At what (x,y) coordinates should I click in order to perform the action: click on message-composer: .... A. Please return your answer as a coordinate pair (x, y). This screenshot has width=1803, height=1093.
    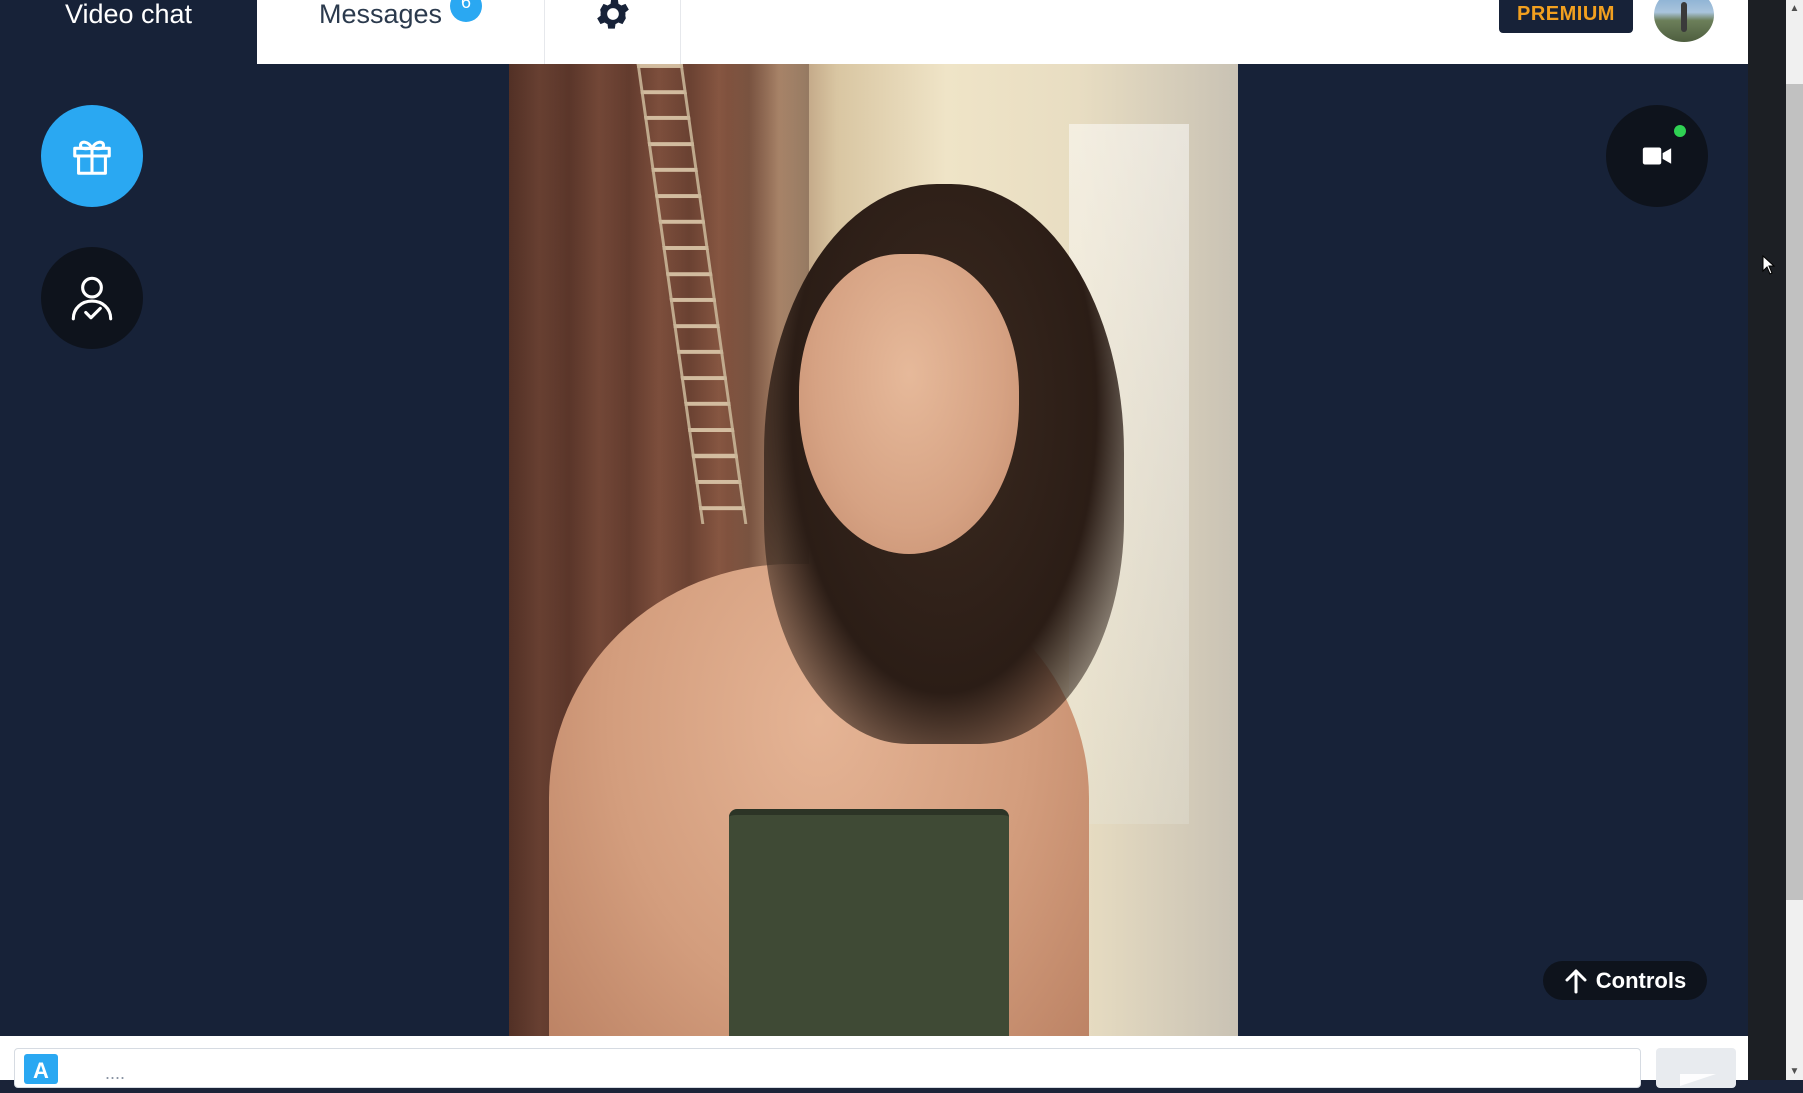
    Looking at the image, I should click on (874, 1062).